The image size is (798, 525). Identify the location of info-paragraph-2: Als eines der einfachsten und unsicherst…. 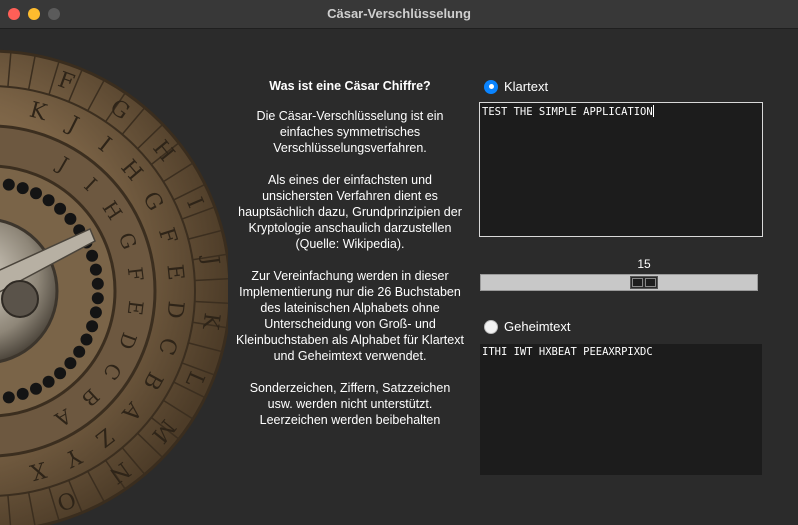
(350, 212).